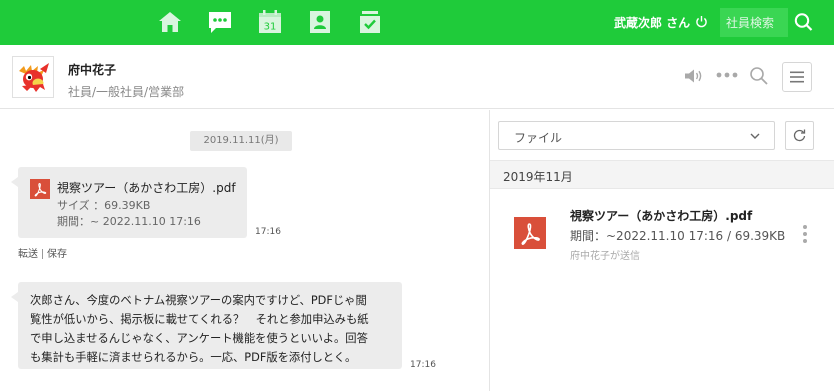  Describe the element at coordinates (28, 254) in the screenshot. I see `forward-link: 転送` at that location.